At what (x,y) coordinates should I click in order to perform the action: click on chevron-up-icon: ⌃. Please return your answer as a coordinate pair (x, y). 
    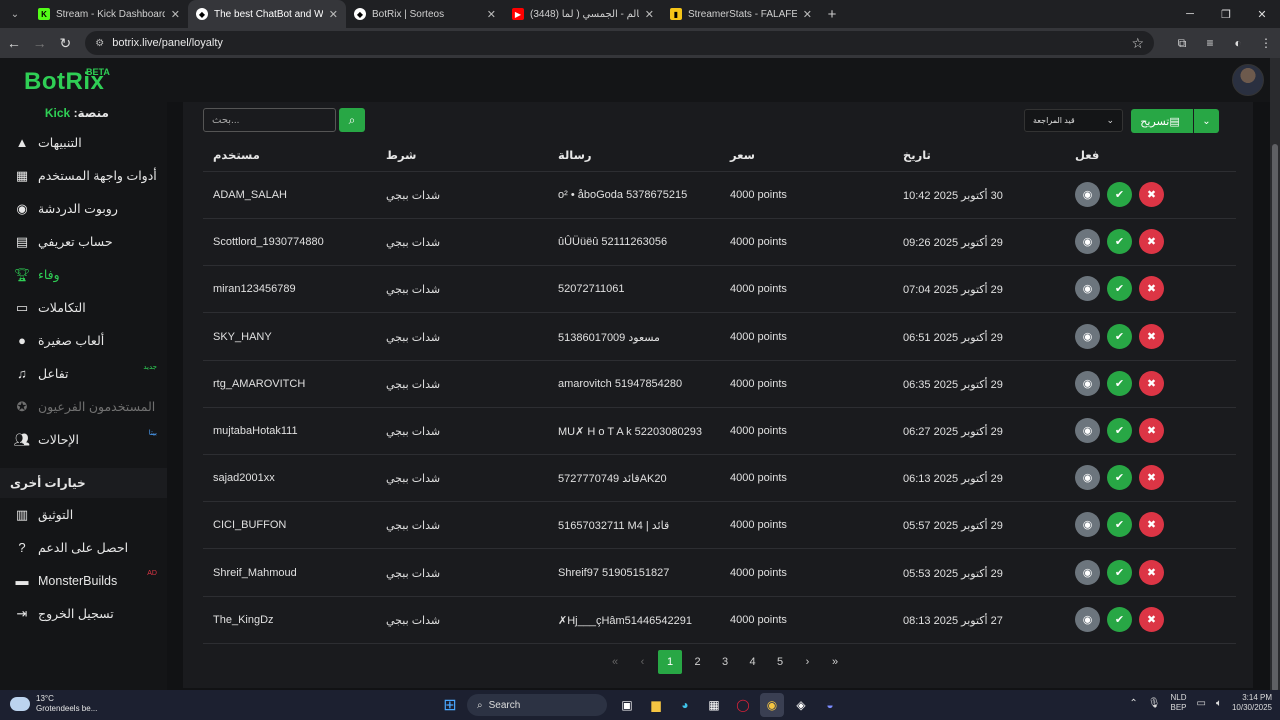
    Looking at the image, I should click on (1133, 703).